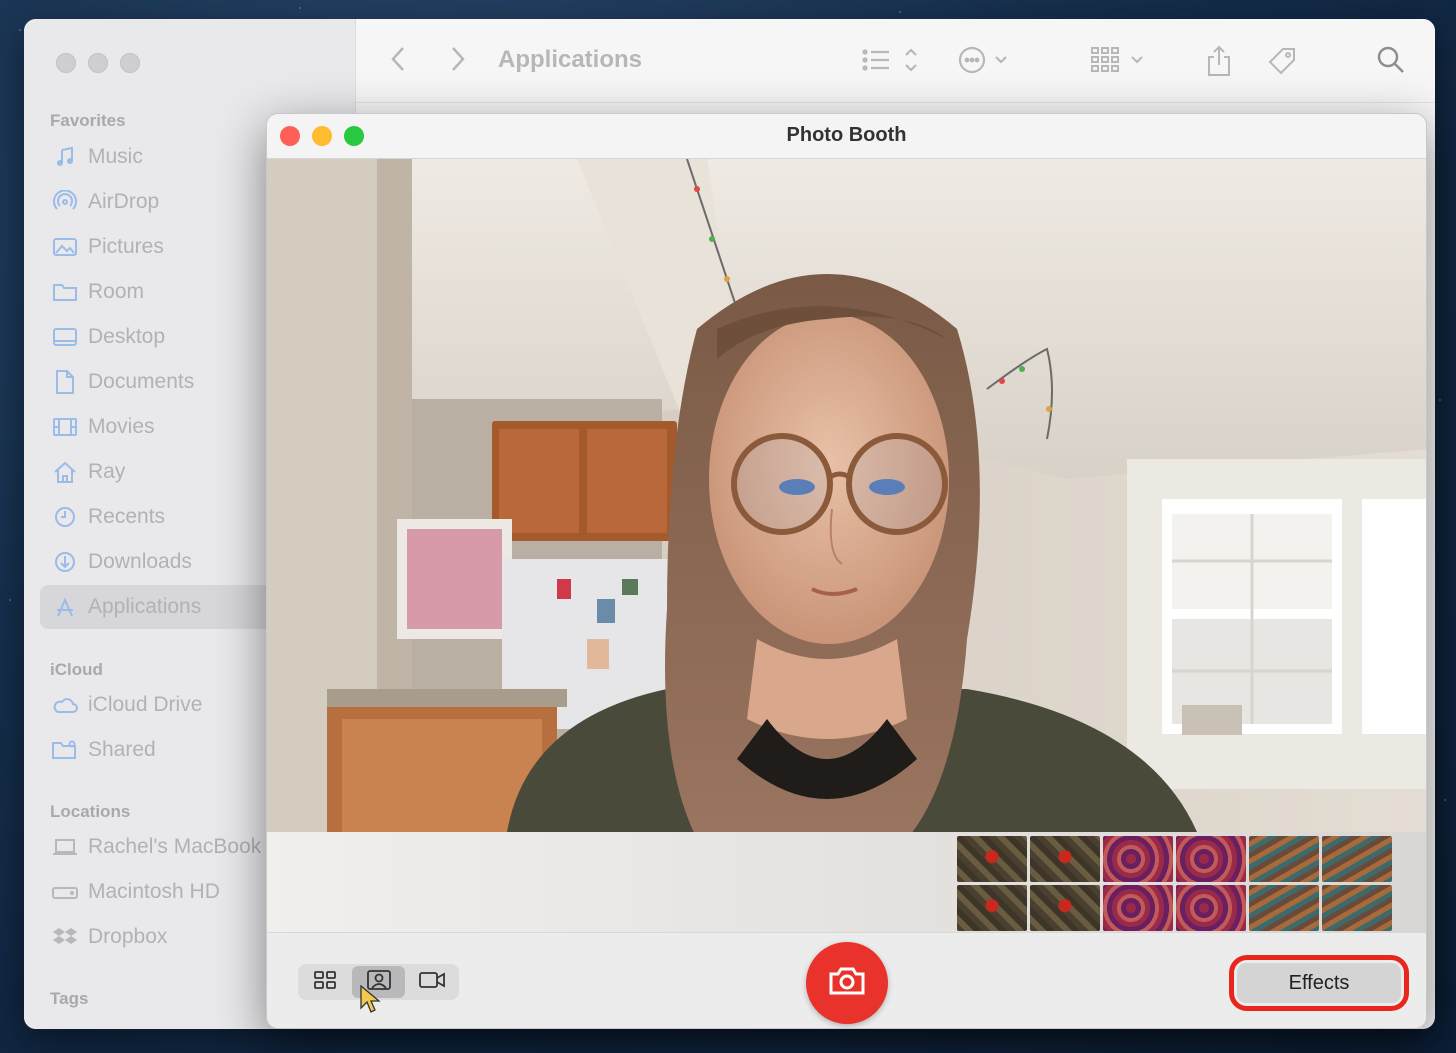  Describe the element at coordinates (145, 606) in the screenshot. I see `sidebar-item-label: Applications` at that location.